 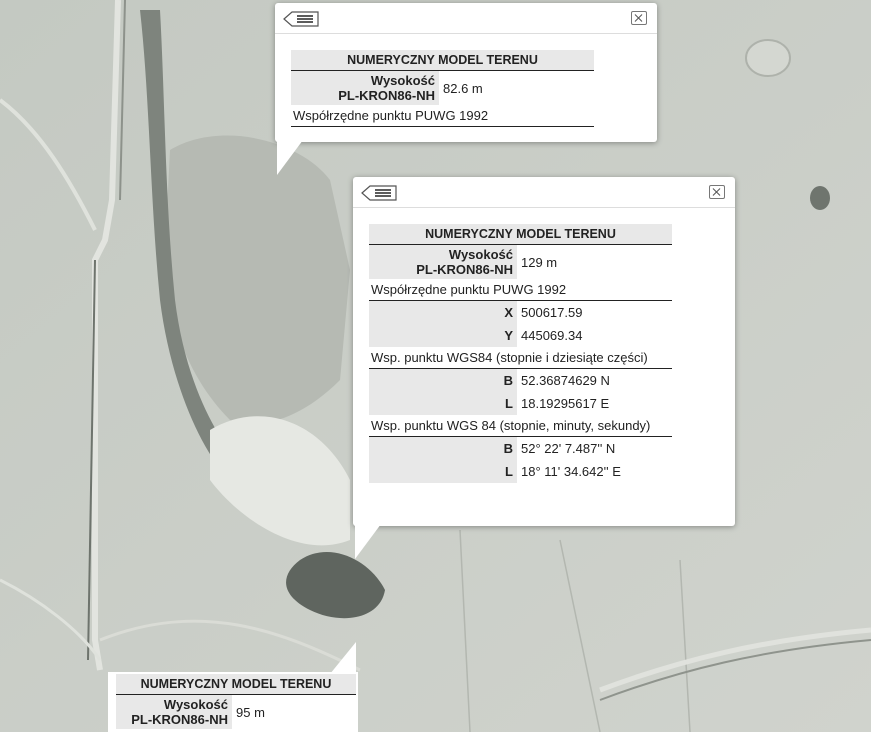 What do you see at coordinates (594, 471) in the screenshot?
I see `l-dms-value: 18° 11' 34.642'' E` at bounding box center [594, 471].